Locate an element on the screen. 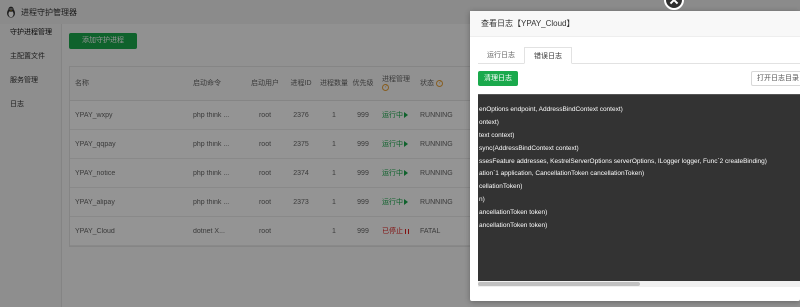 This screenshot has height=307, width=800. log-line: cellationToken) is located at coordinates (501, 187).